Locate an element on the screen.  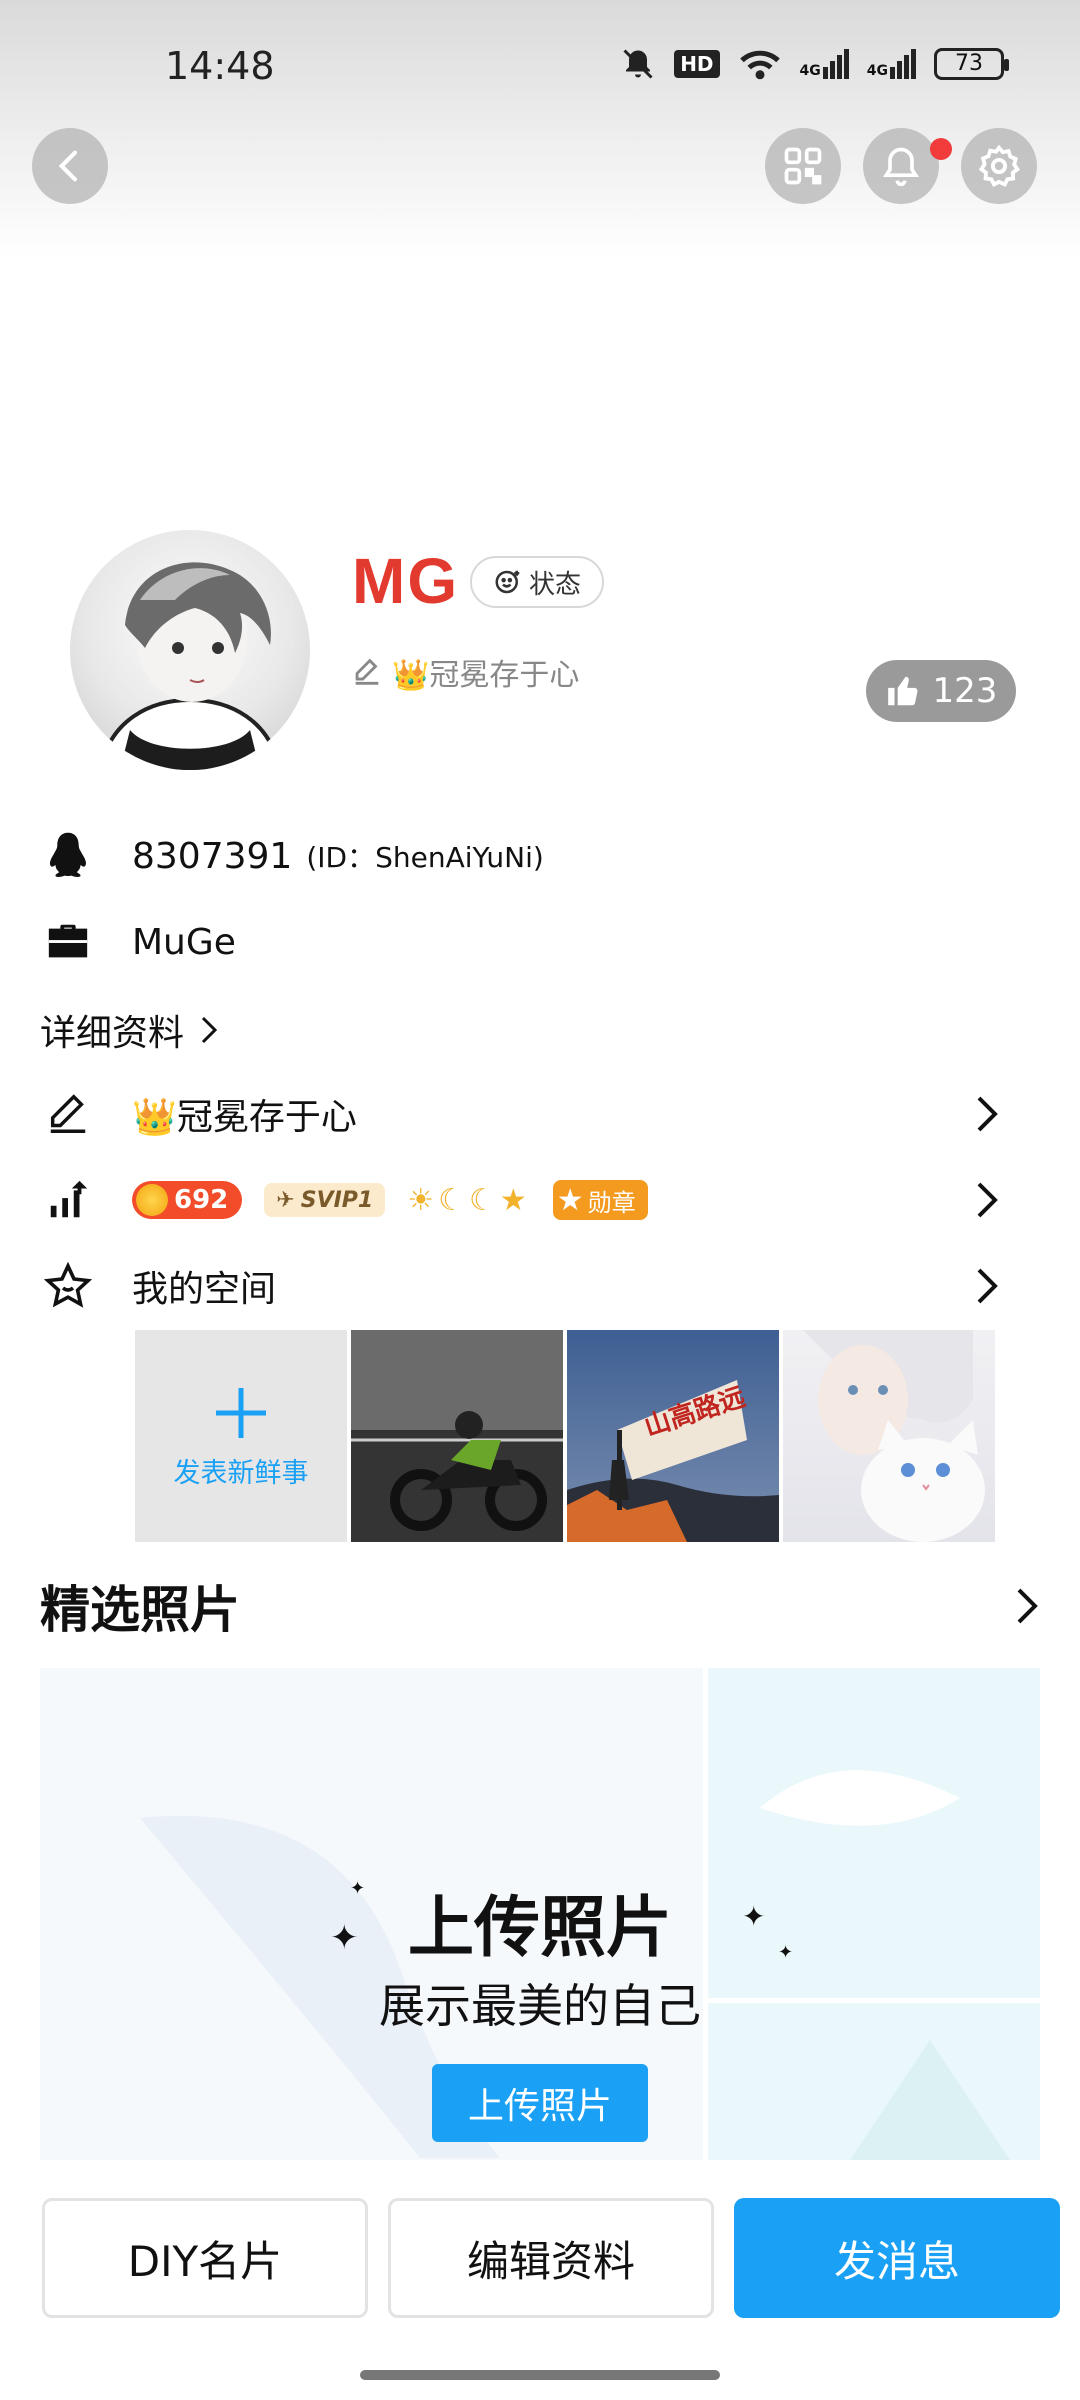
battery-icon: 73 is located at coordinates (971, 64).